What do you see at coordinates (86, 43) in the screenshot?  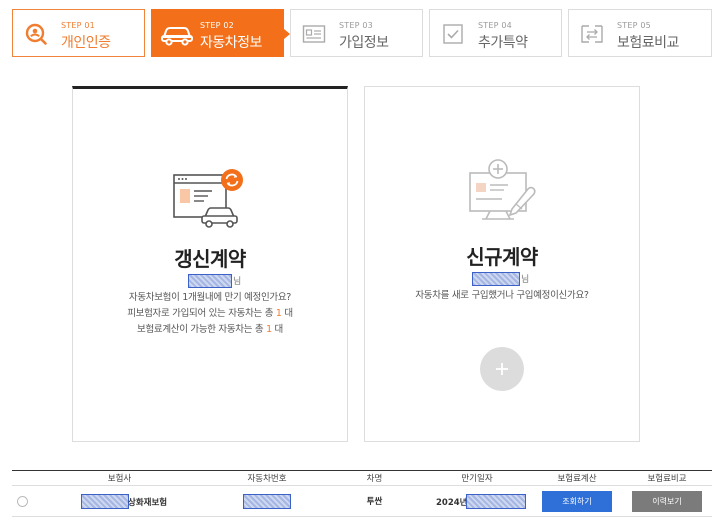 I see `step-label: 개인인증` at bounding box center [86, 43].